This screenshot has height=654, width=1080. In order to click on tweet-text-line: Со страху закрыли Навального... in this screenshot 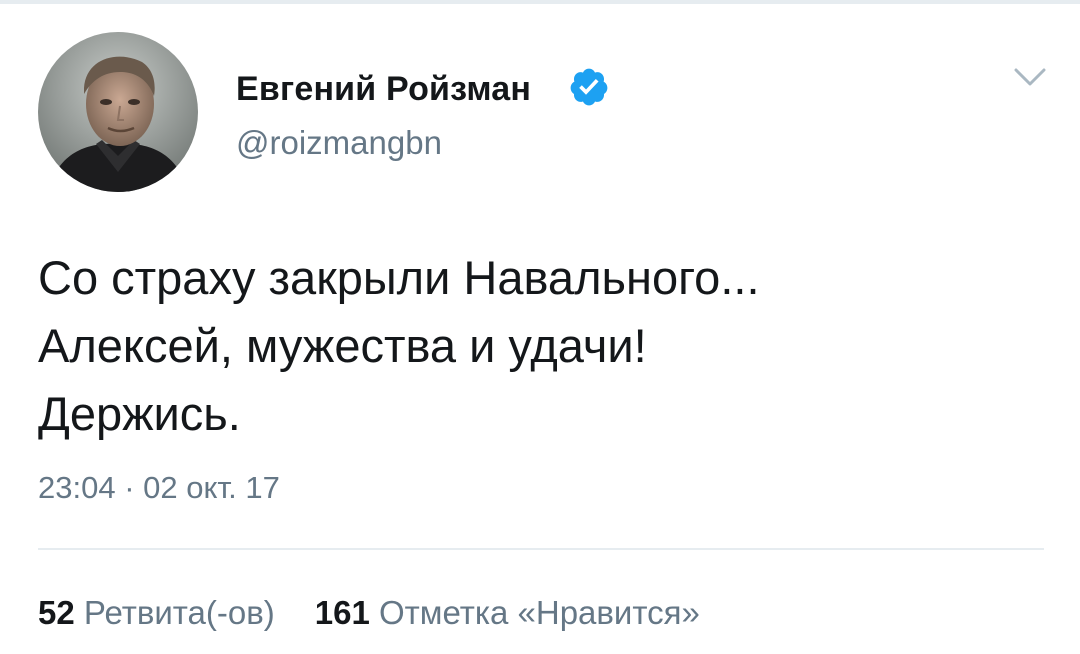, I will do `click(399, 277)`.